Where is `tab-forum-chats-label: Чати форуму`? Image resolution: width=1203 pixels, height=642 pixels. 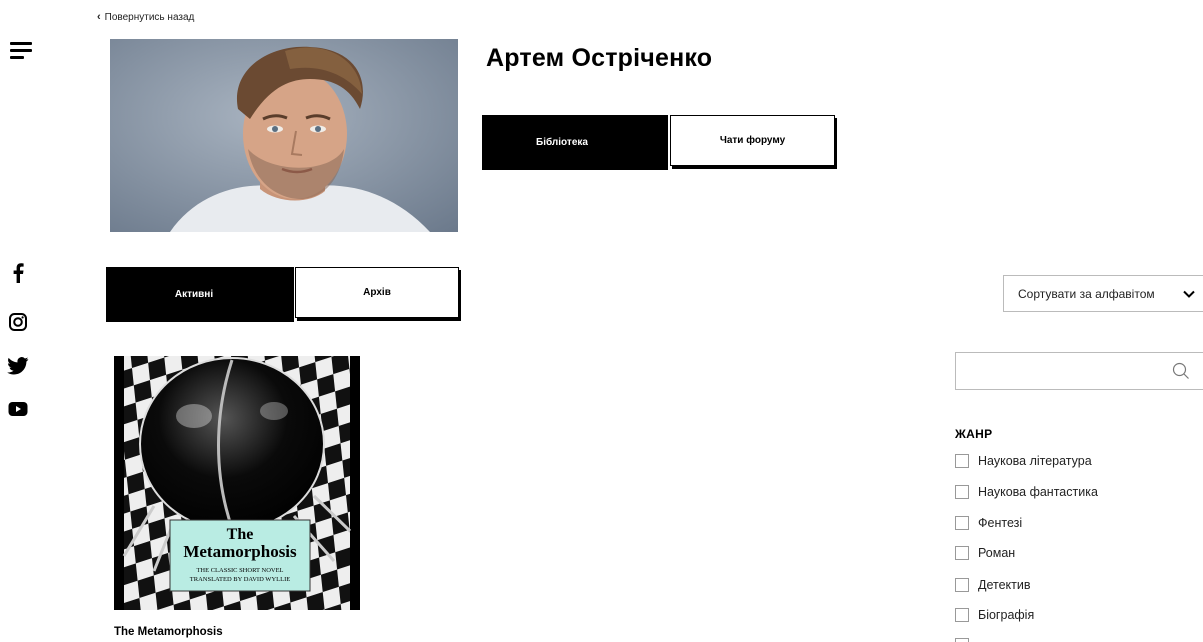
tab-forum-chats-label: Чати форуму is located at coordinates (752, 140).